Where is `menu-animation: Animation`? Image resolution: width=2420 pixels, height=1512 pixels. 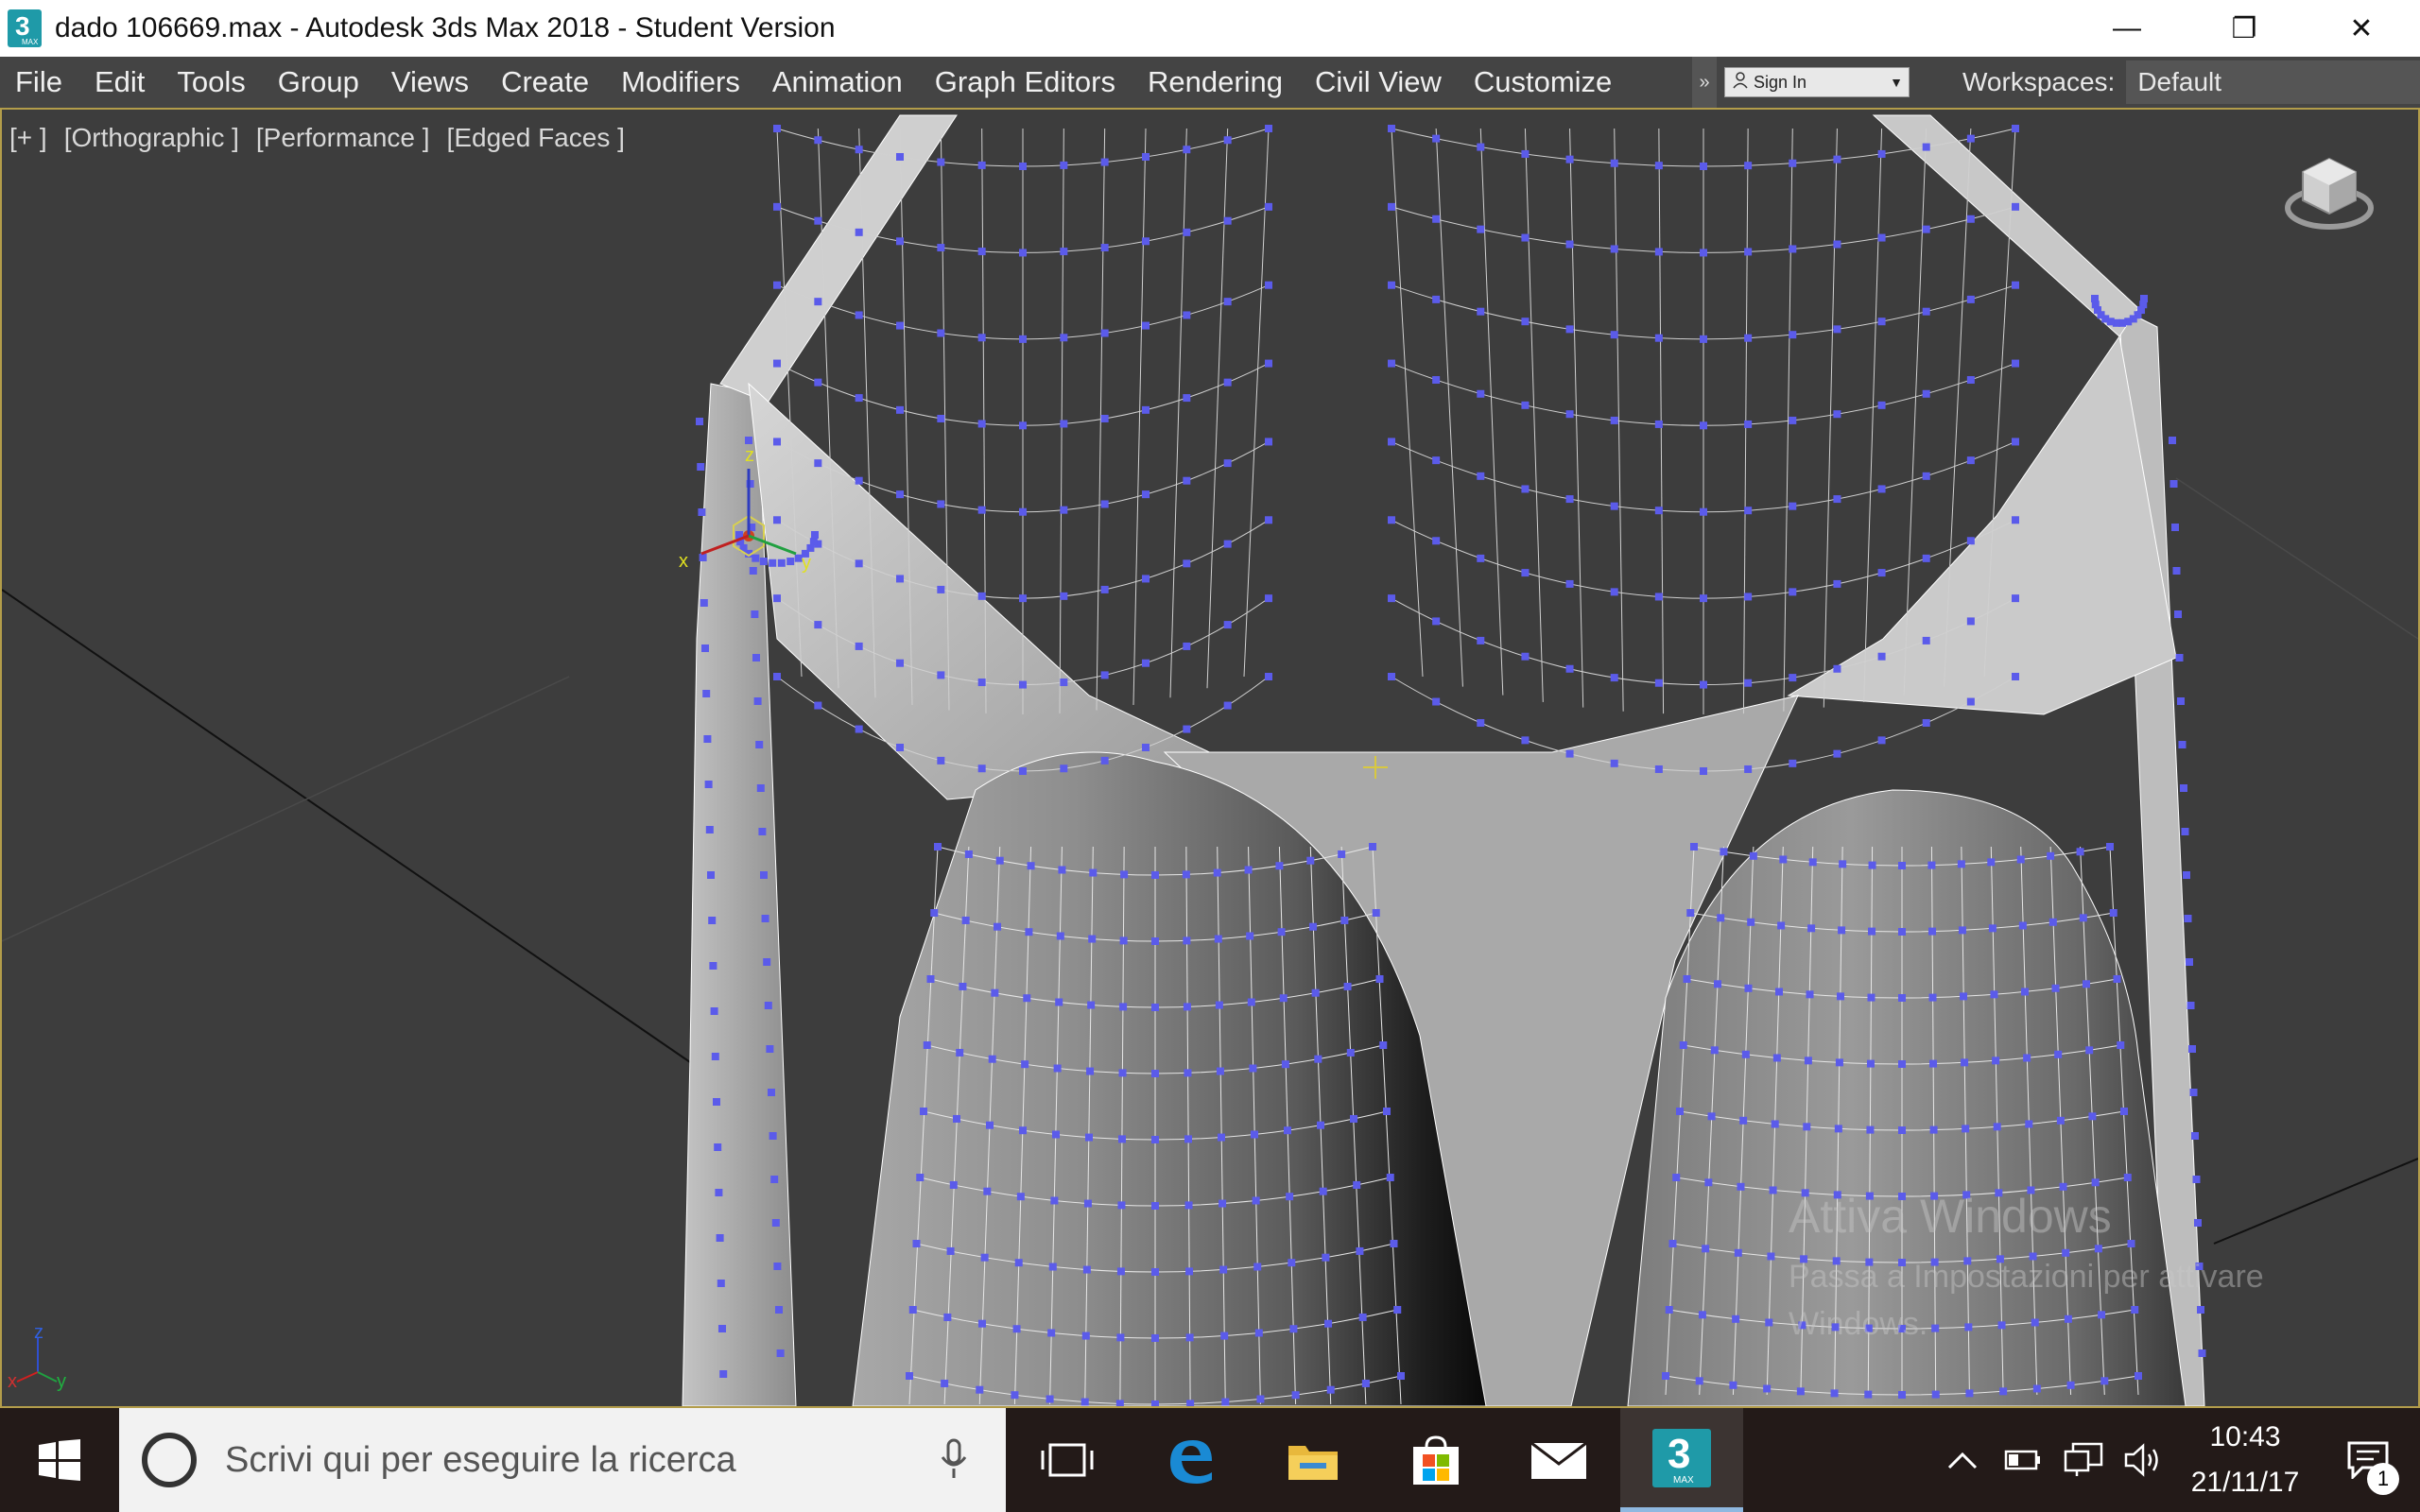 menu-animation: Animation is located at coordinates (838, 82).